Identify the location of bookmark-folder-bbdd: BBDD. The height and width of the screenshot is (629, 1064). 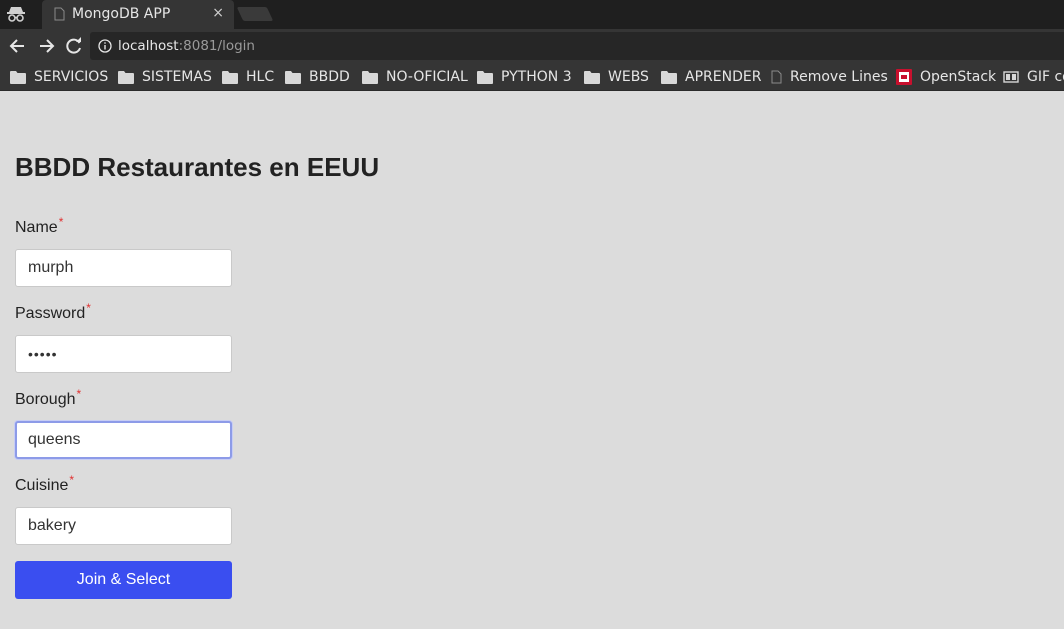
(317, 77).